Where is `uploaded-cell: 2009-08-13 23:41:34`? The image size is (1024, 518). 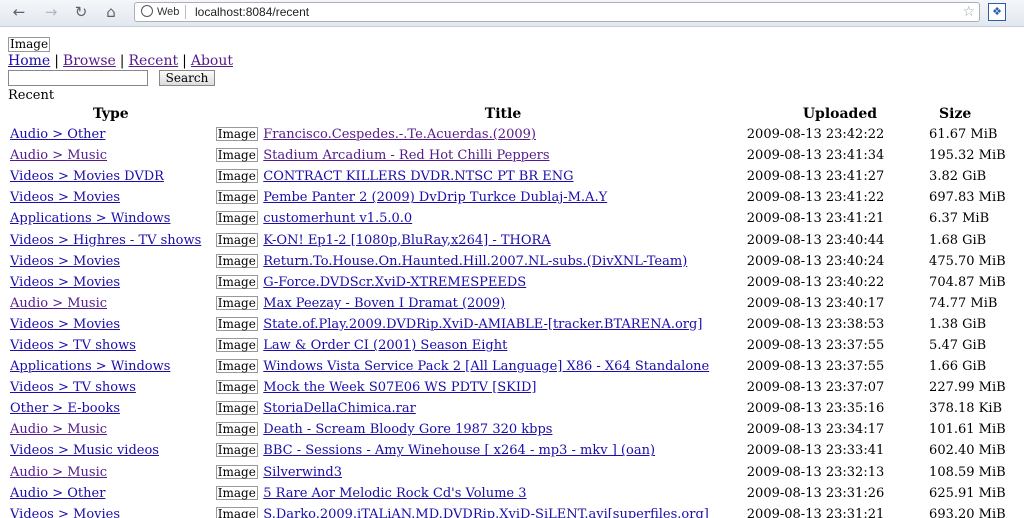
uploaded-cell: 2009-08-13 23:41:34 is located at coordinates (815, 156).